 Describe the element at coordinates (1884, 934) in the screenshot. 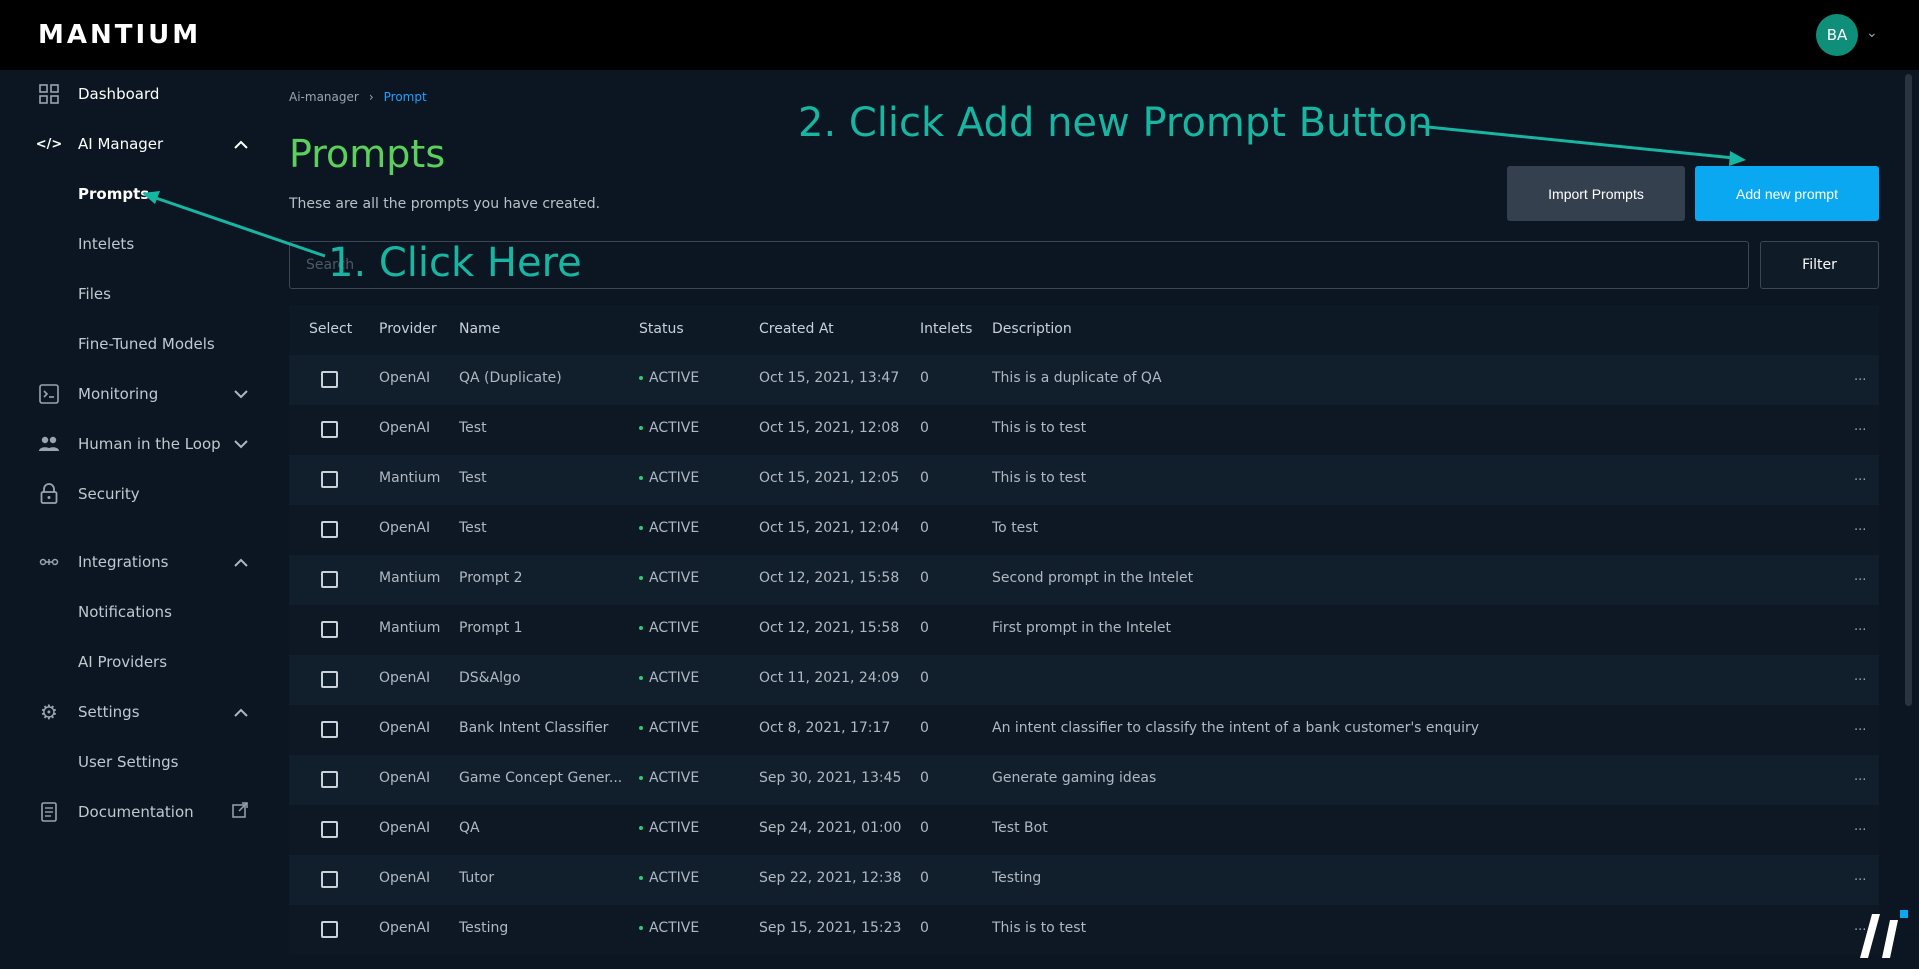

I see `mantium-corner-logo-icon` at that location.